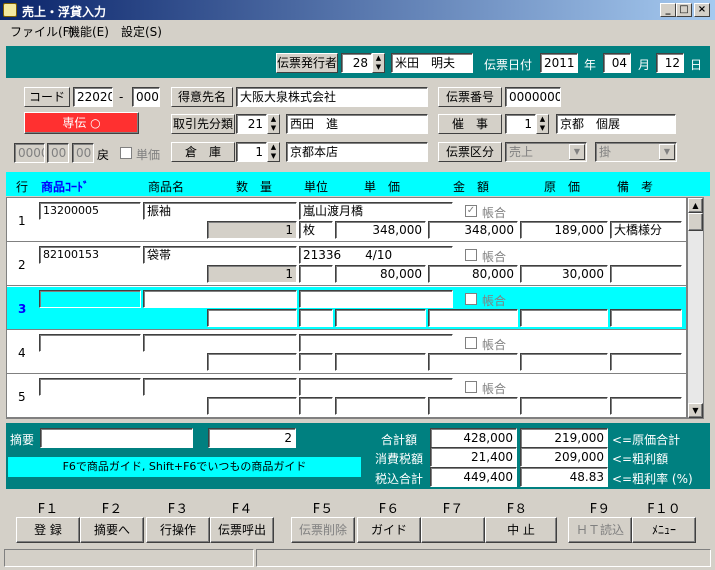 The image size is (715, 570). Describe the element at coordinates (90, 211) in the screenshot. I see `product-code-input: 13200005` at that location.